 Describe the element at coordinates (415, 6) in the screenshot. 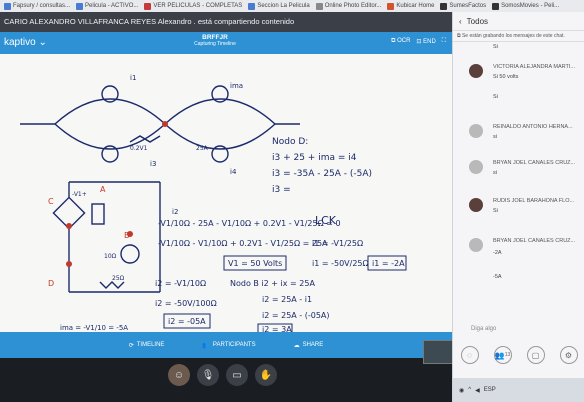

I see `bookmark-label: Kubicar Home` at that location.